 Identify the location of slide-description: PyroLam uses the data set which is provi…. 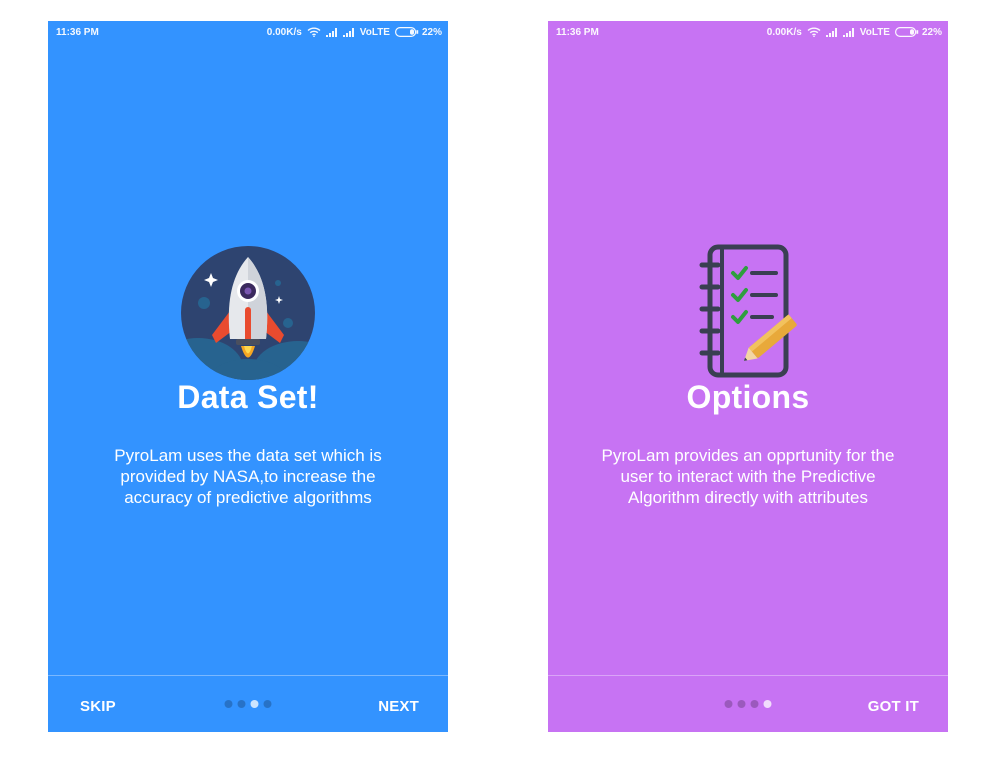
(248, 476).